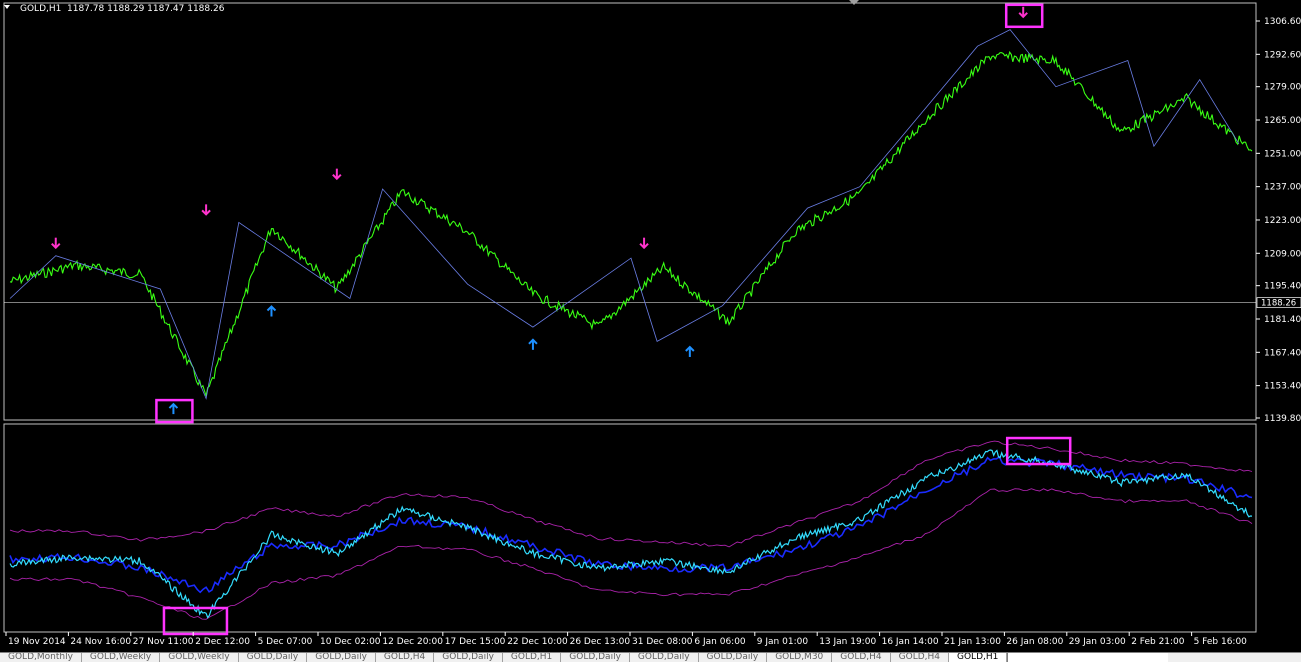 The image size is (1301, 662). What do you see at coordinates (783, 642) in the screenshot?
I see `time-tick-label: 9 Jan 01:00` at bounding box center [783, 642].